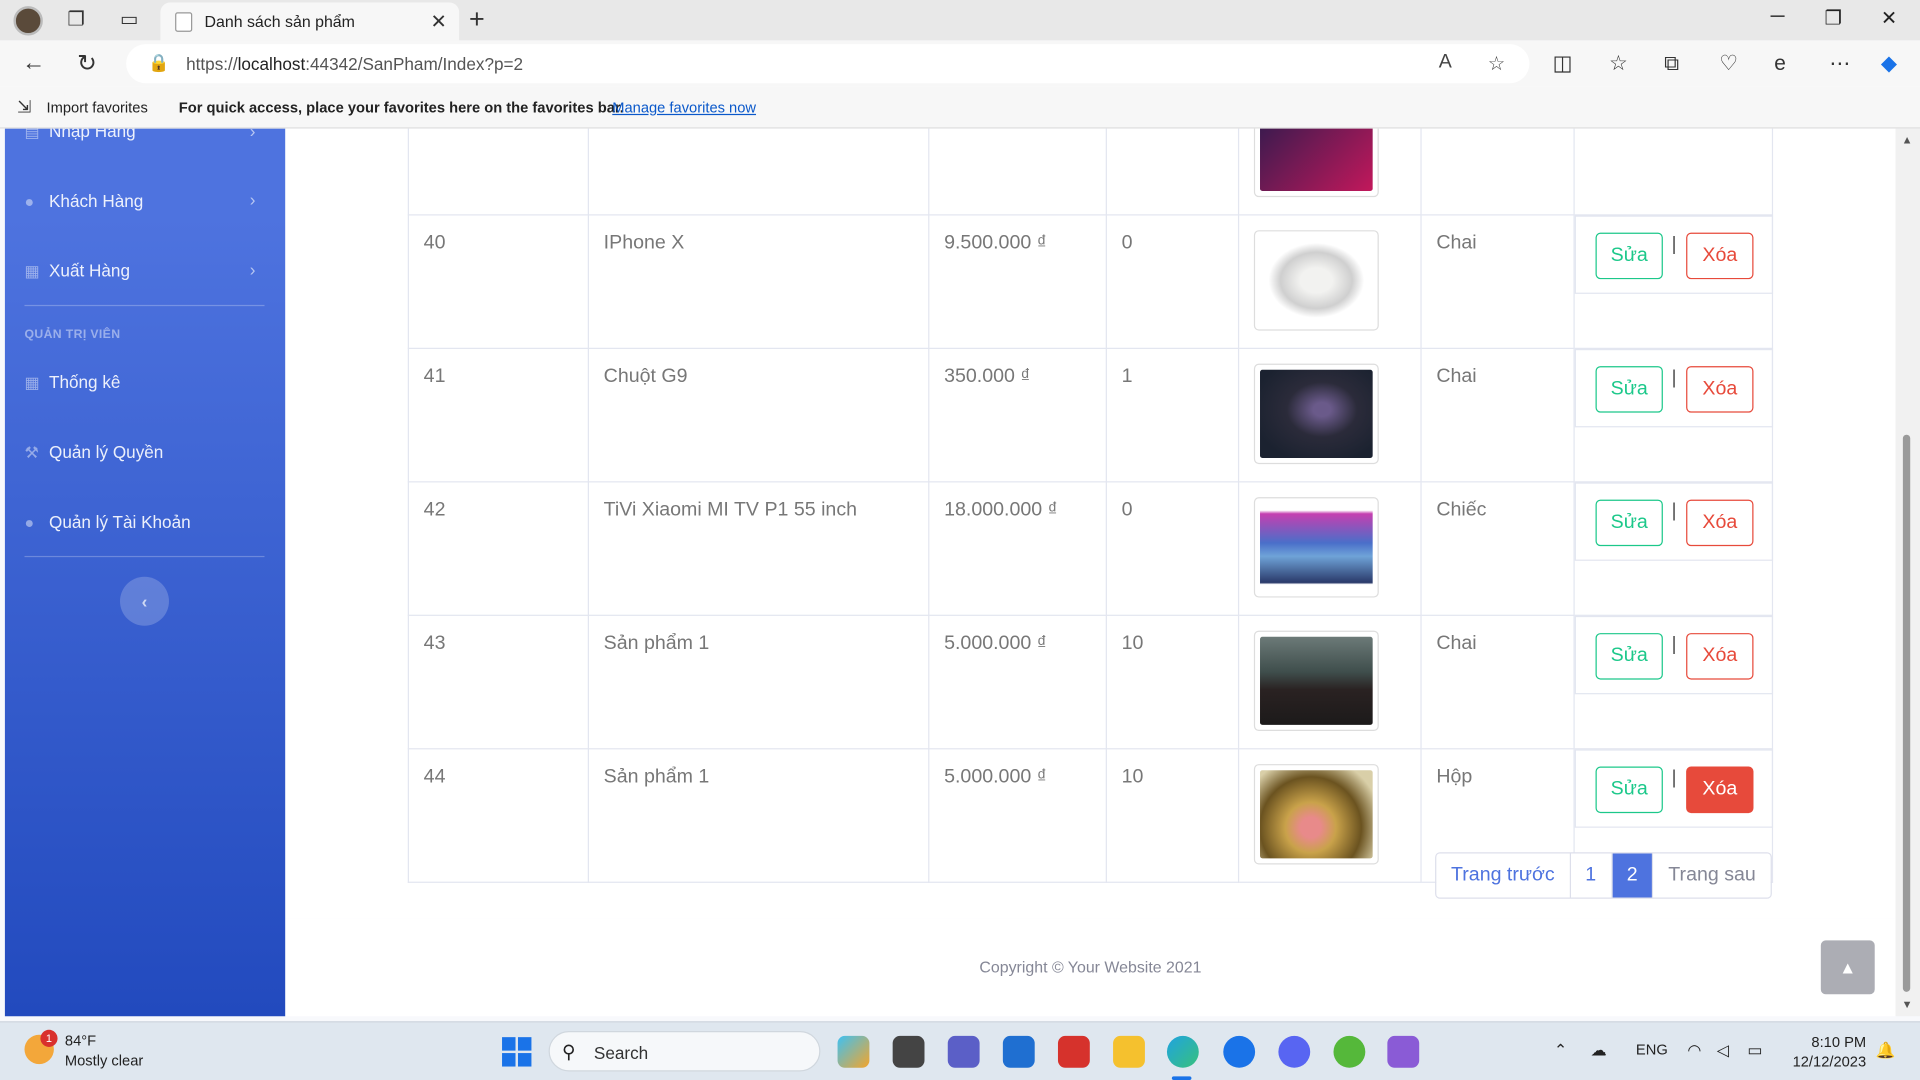 This screenshot has height=1080, width=1920. I want to click on edge-bar-icon: e, so click(1780, 63).